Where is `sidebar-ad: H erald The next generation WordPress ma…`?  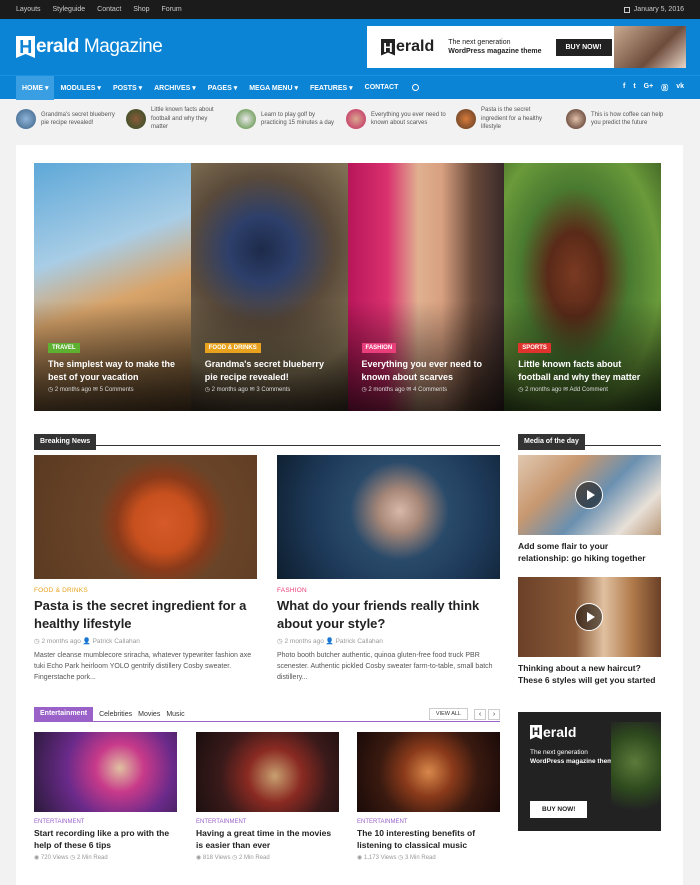 sidebar-ad: H erald The next generation WordPress ma… is located at coordinates (589, 771).